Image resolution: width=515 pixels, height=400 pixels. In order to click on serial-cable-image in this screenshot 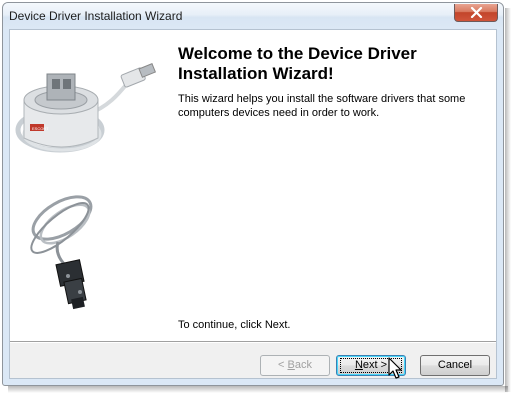, I will do `click(61, 252)`.